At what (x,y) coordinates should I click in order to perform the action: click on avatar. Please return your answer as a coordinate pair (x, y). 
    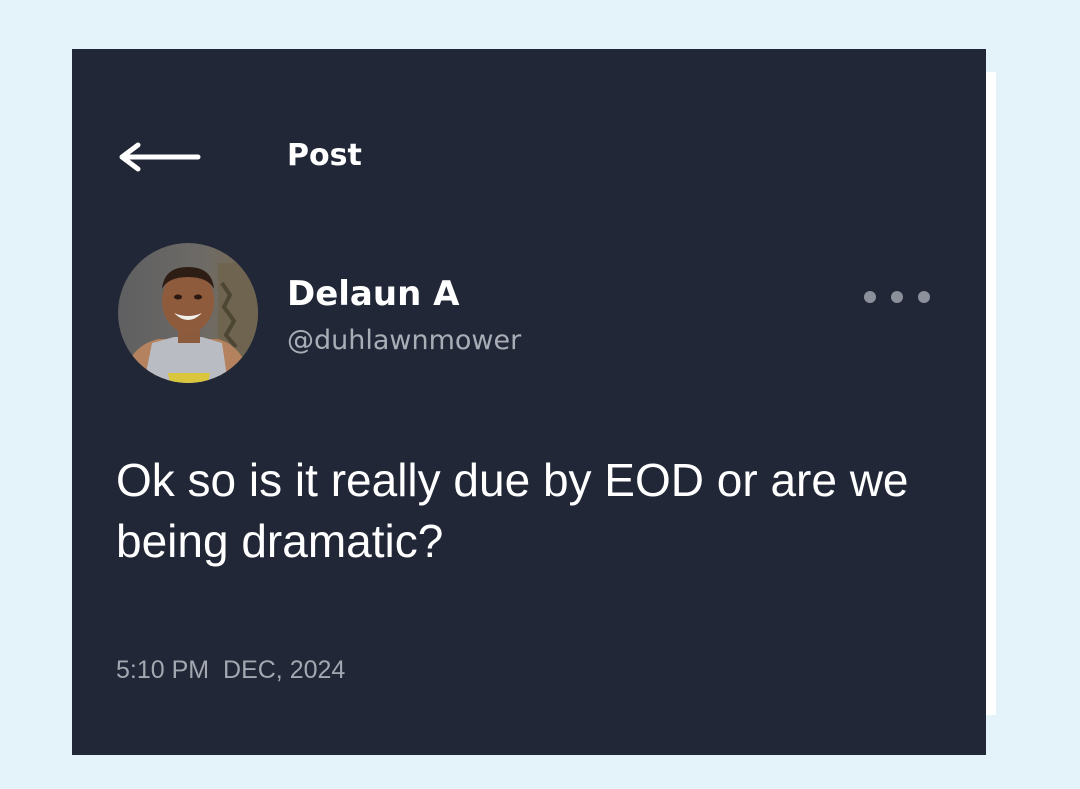
    Looking at the image, I should click on (188, 313).